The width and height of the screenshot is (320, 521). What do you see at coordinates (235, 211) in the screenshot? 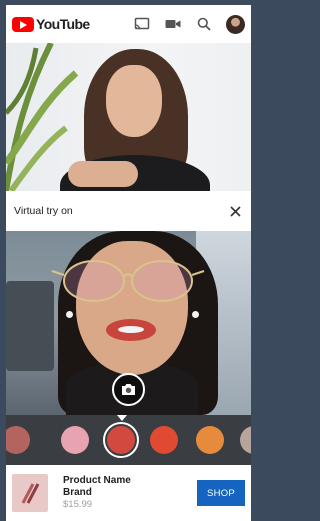
I see `close-icon` at bounding box center [235, 211].